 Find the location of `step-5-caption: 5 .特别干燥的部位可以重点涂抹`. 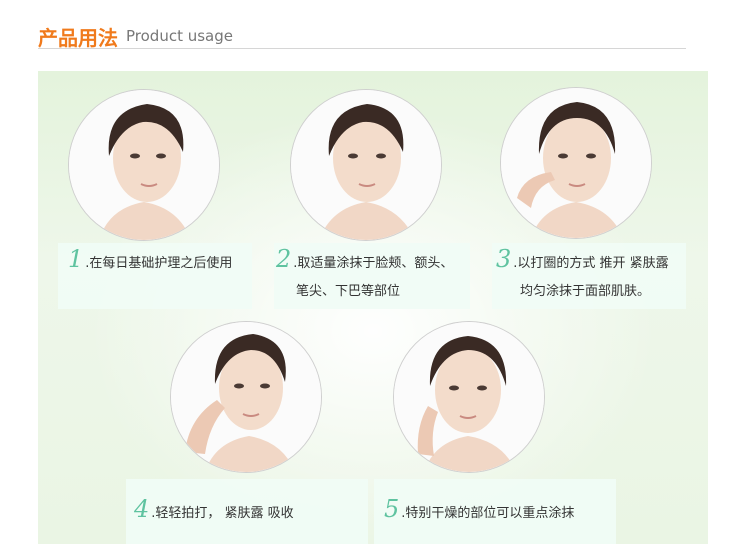

step-5-caption: 5 .特别干燥的部位可以重点涂抹 is located at coordinates (479, 509).